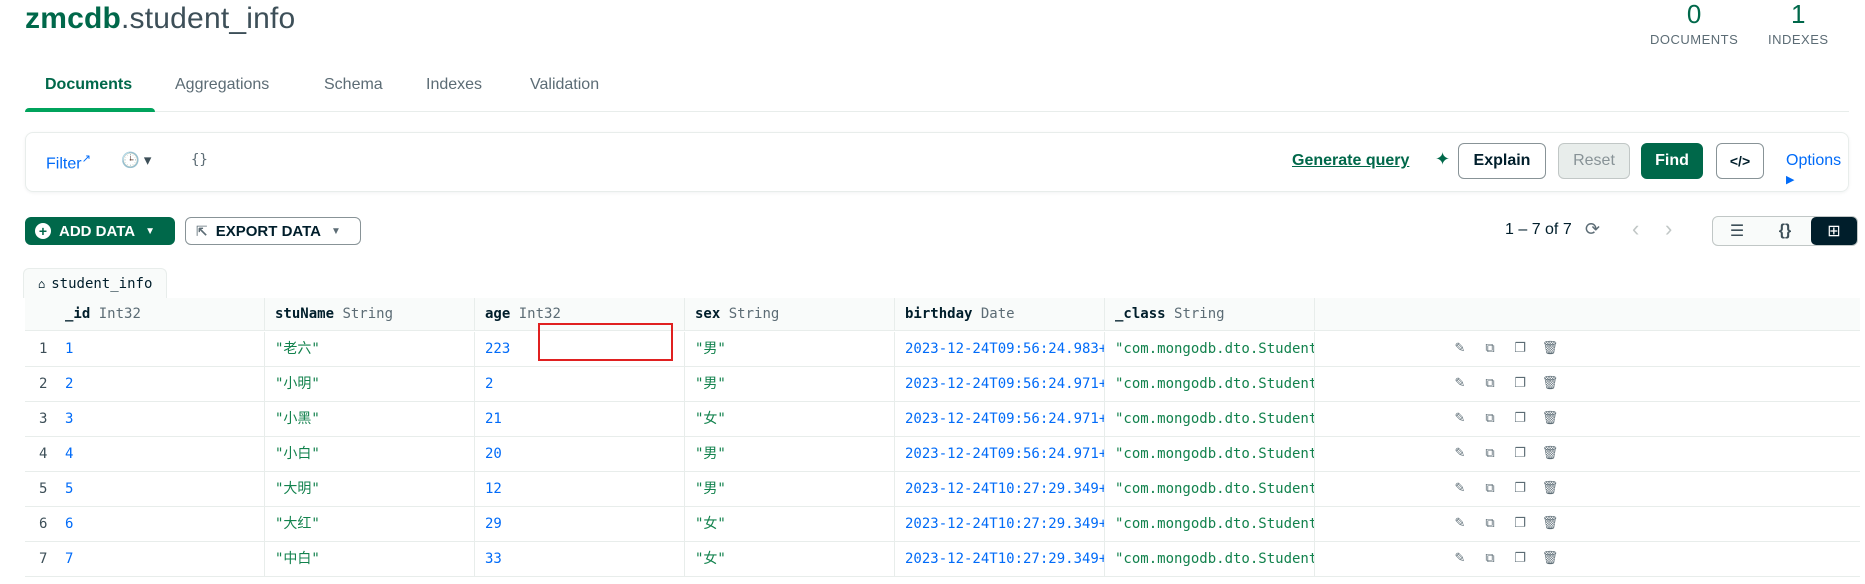 Image resolution: width=1865 pixels, height=584 pixels. I want to click on table-cell: 4, so click(160, 454).